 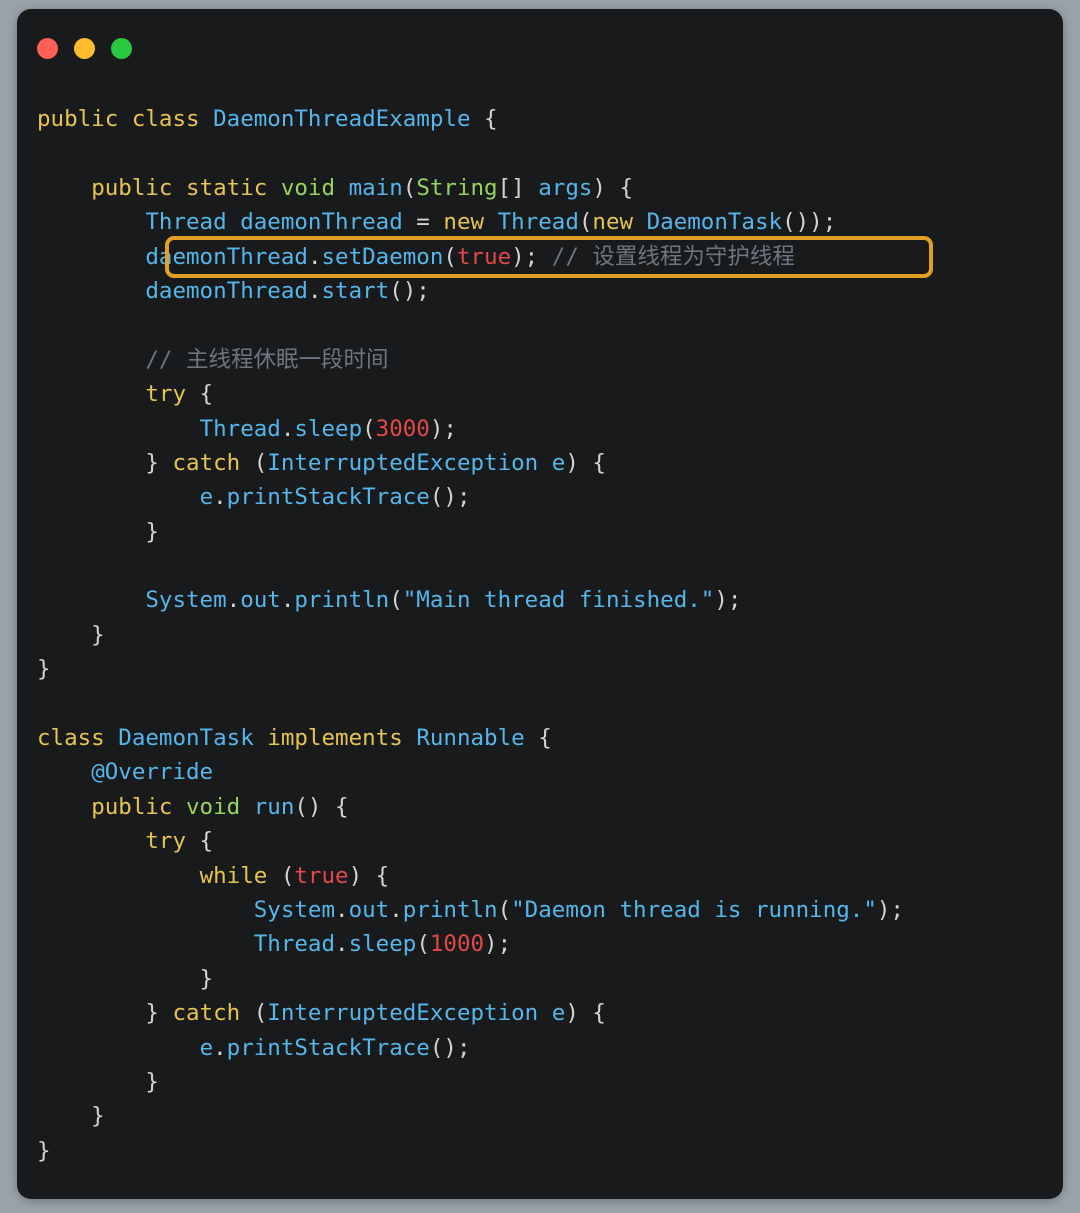 I want to click on code-token: ());, so click(x=809, y=222).